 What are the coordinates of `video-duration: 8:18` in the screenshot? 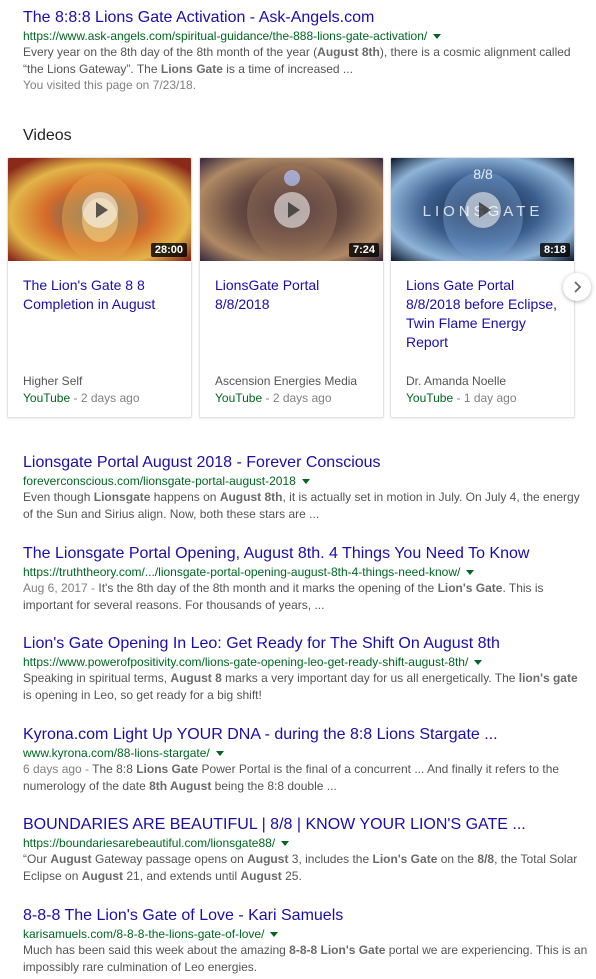 It's located at (554, 250).